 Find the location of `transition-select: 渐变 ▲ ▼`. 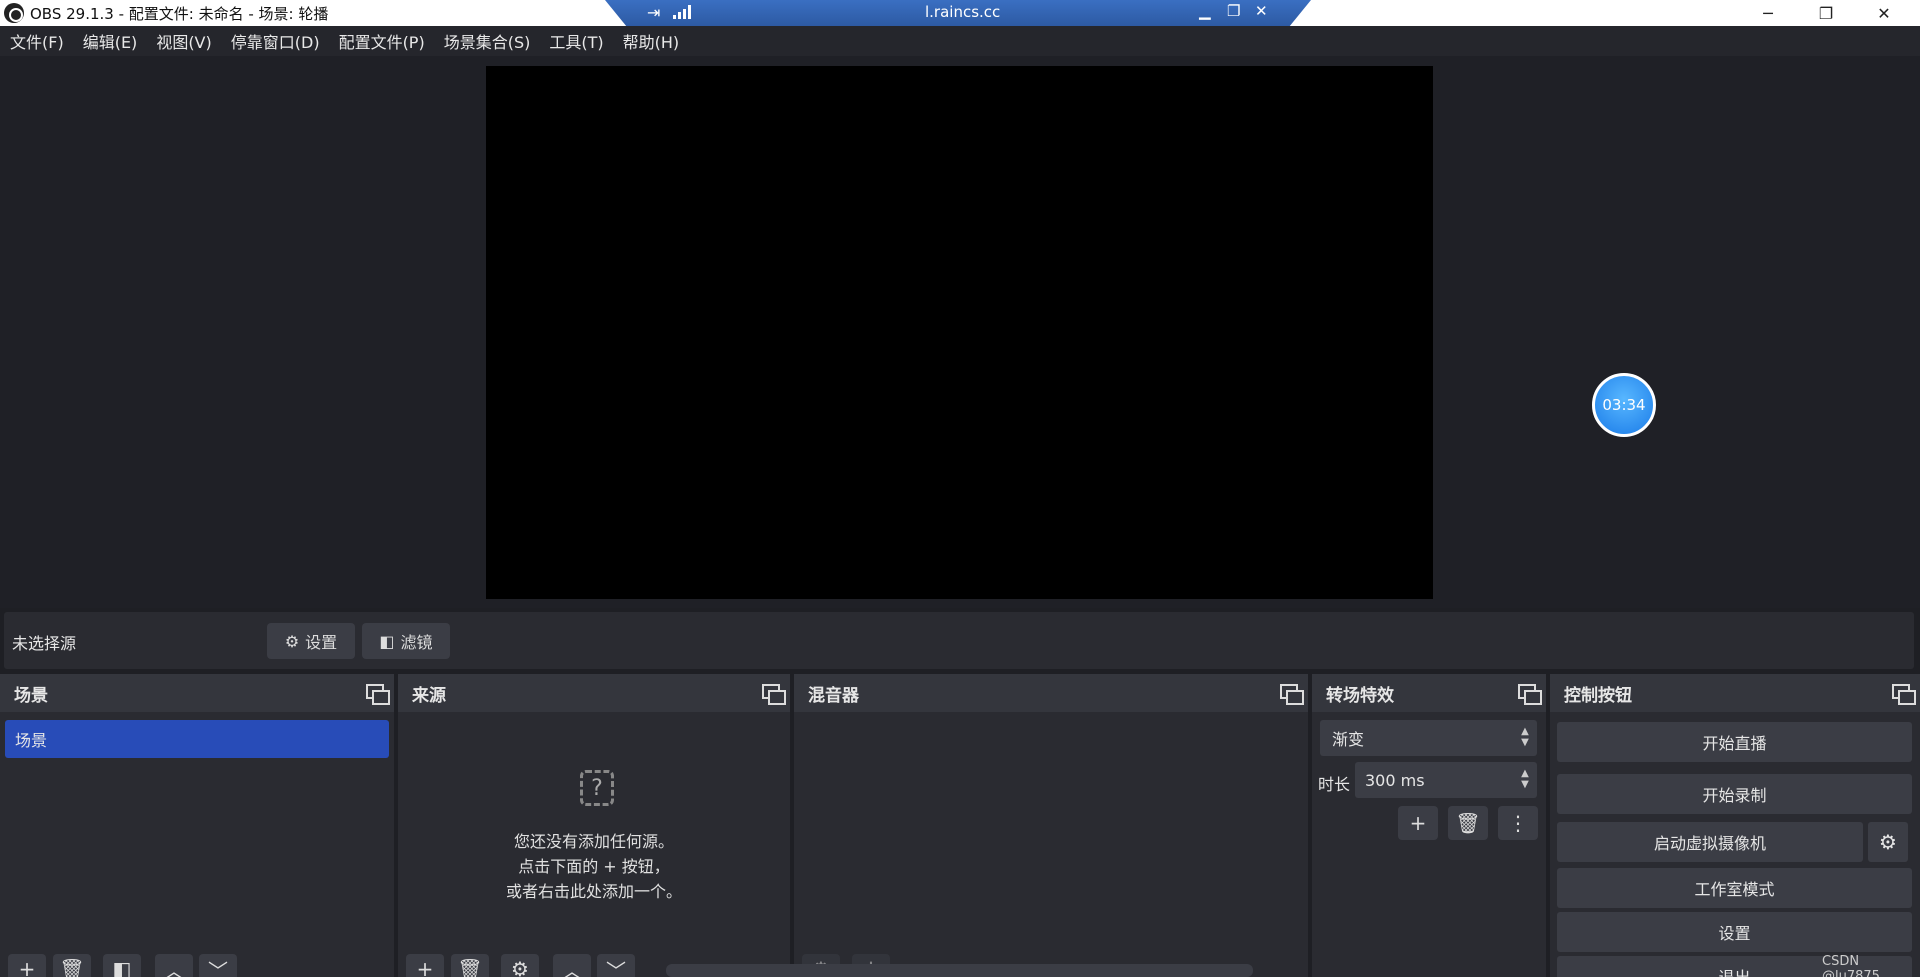

transition-select: 渐变 ▲ ▼ is located at coordinates (1428, 738).